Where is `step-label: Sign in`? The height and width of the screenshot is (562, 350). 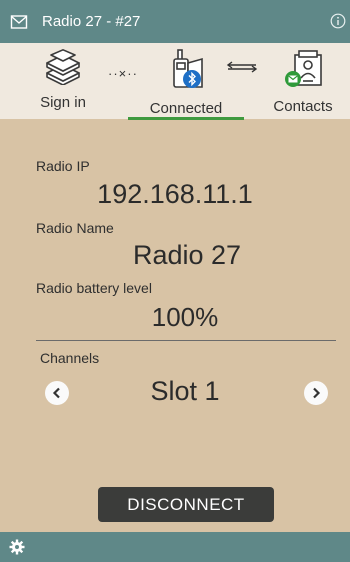 step-label: Sign in is located at coordinates (63, 102).